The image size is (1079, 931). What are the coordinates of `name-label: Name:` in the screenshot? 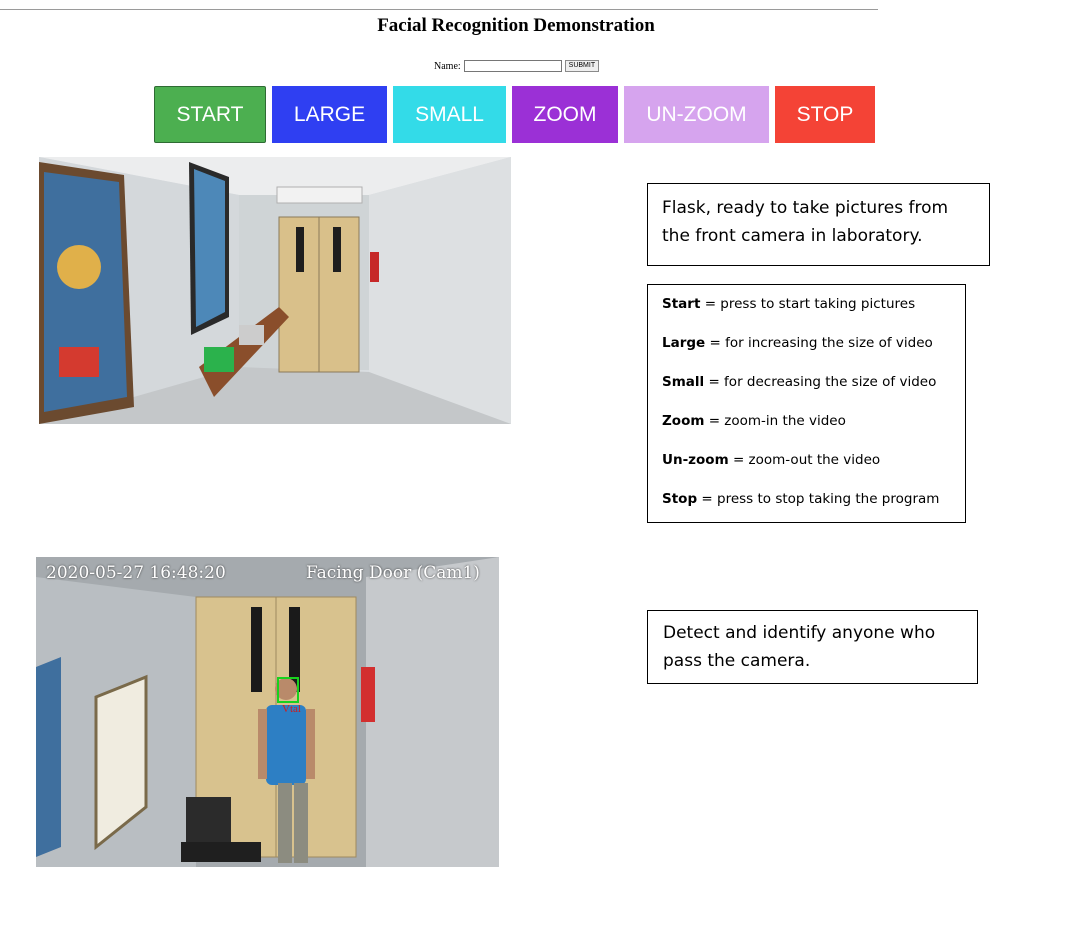 It's located at (447, 66).